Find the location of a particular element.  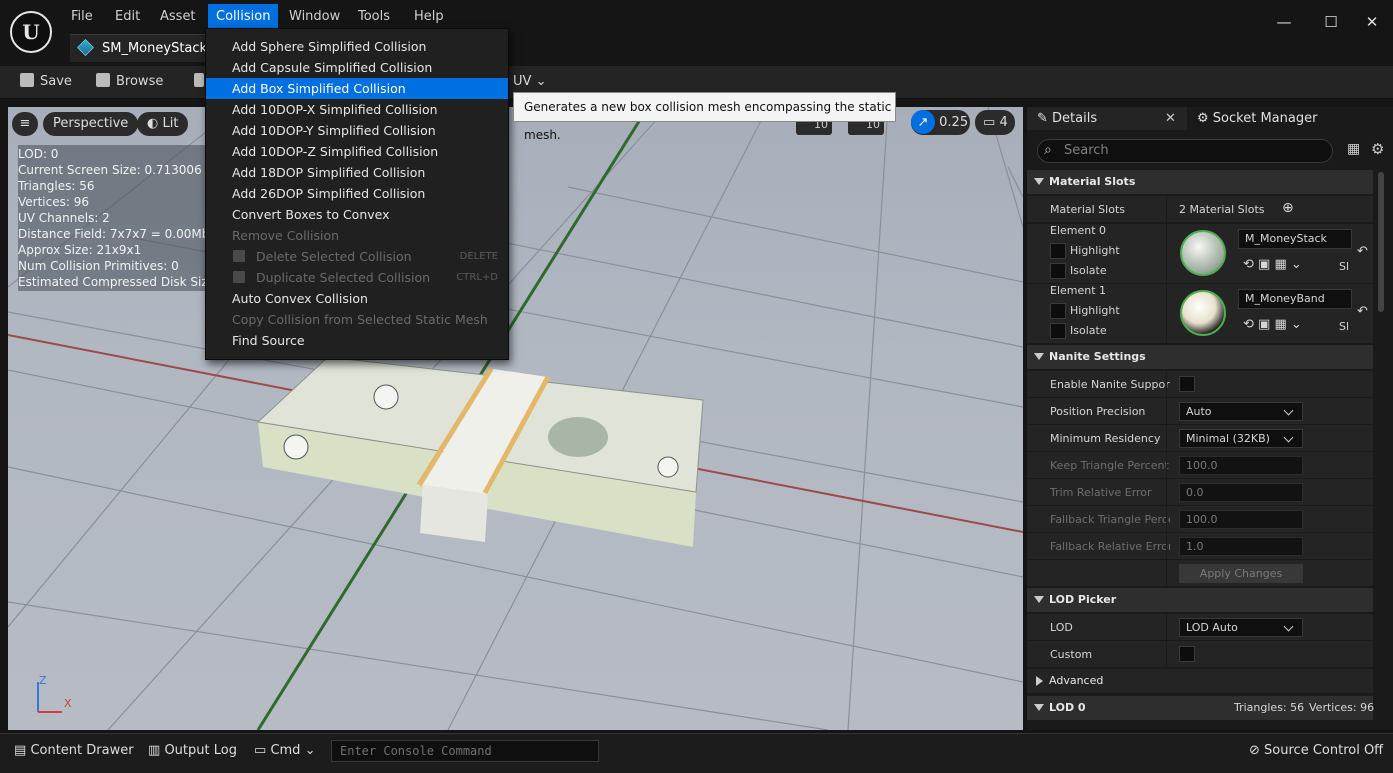

lit-icon: ◐ is located at coordinates (153, 123).